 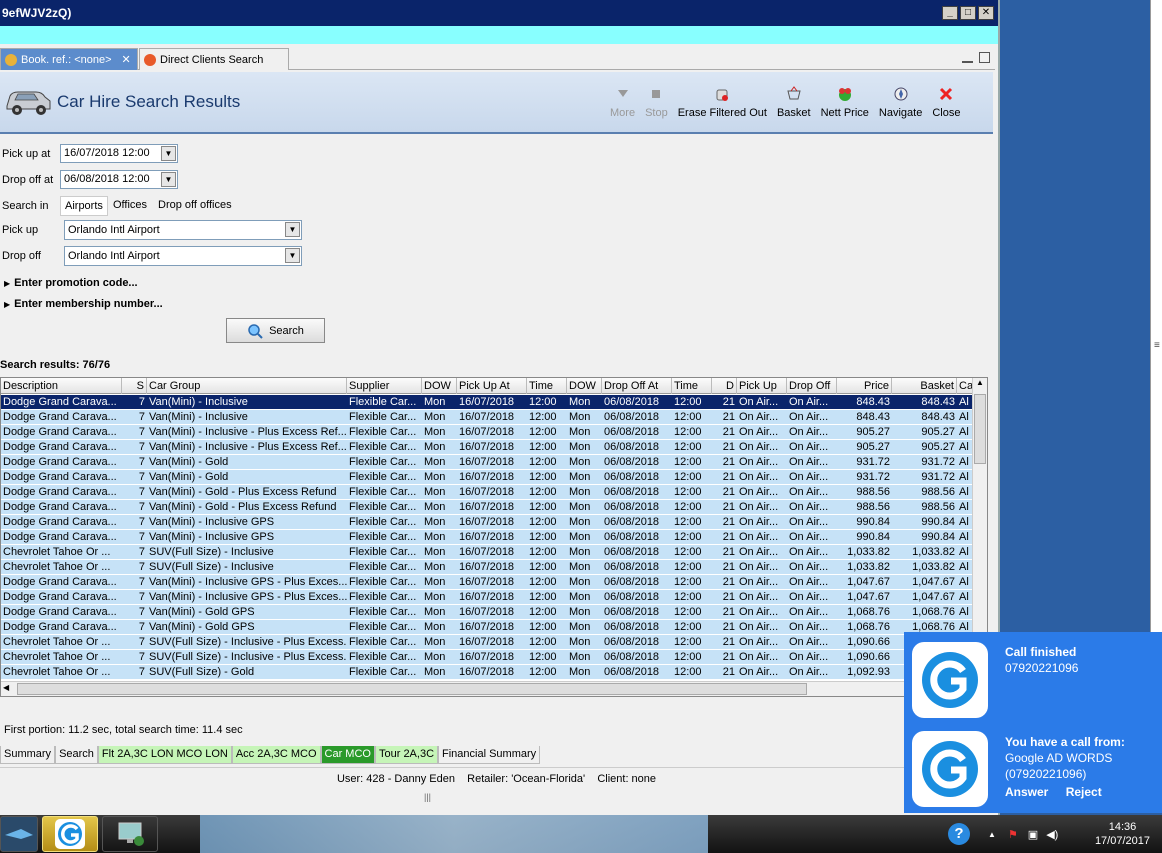 I want to click on pickup-location-select: Orlando Intl Airport ▼, so click(x=183, y=230).